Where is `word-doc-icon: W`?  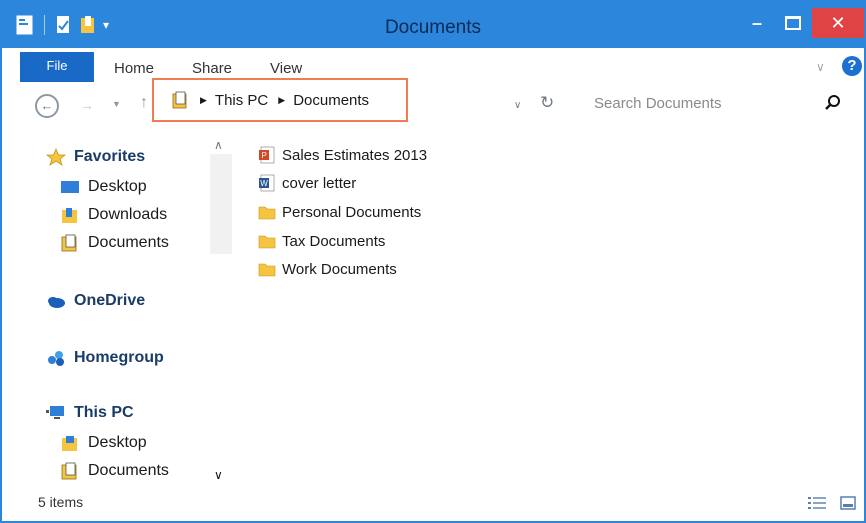 word-doc-icon: W is located at coordinates (267, 183).